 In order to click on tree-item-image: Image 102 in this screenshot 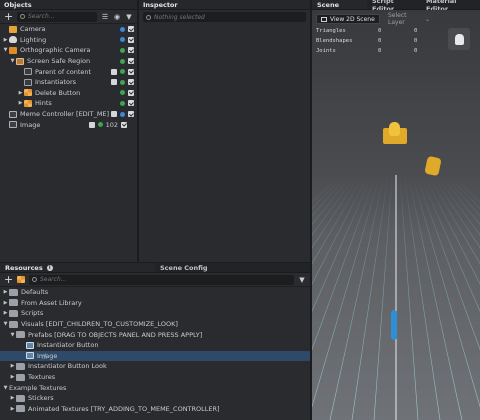, I will do `click(68, 124)`.